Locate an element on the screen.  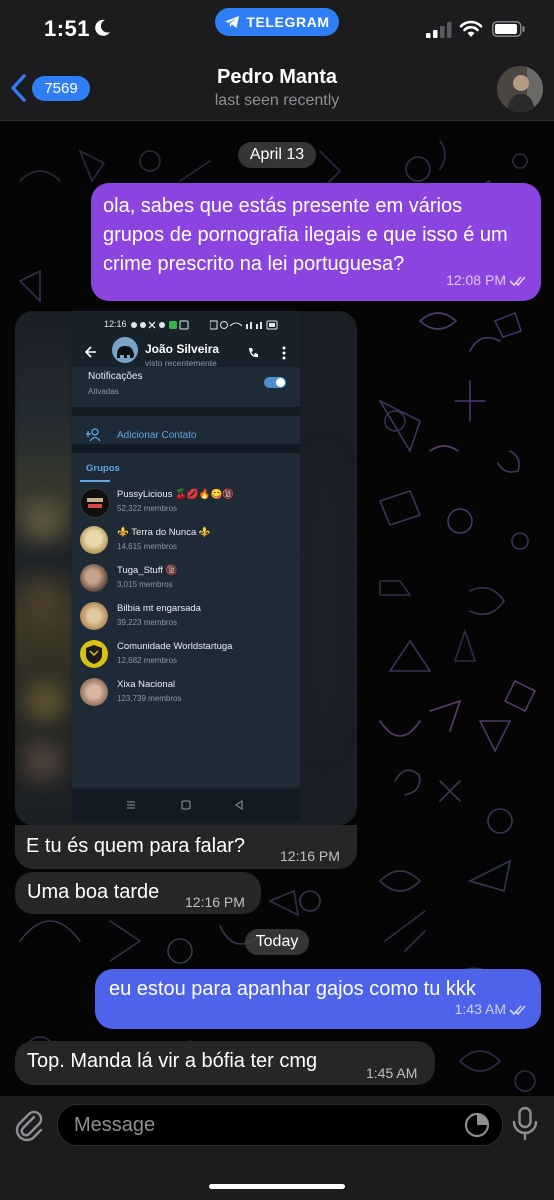
recent-apps-icon is located at coordinates (131, 805).